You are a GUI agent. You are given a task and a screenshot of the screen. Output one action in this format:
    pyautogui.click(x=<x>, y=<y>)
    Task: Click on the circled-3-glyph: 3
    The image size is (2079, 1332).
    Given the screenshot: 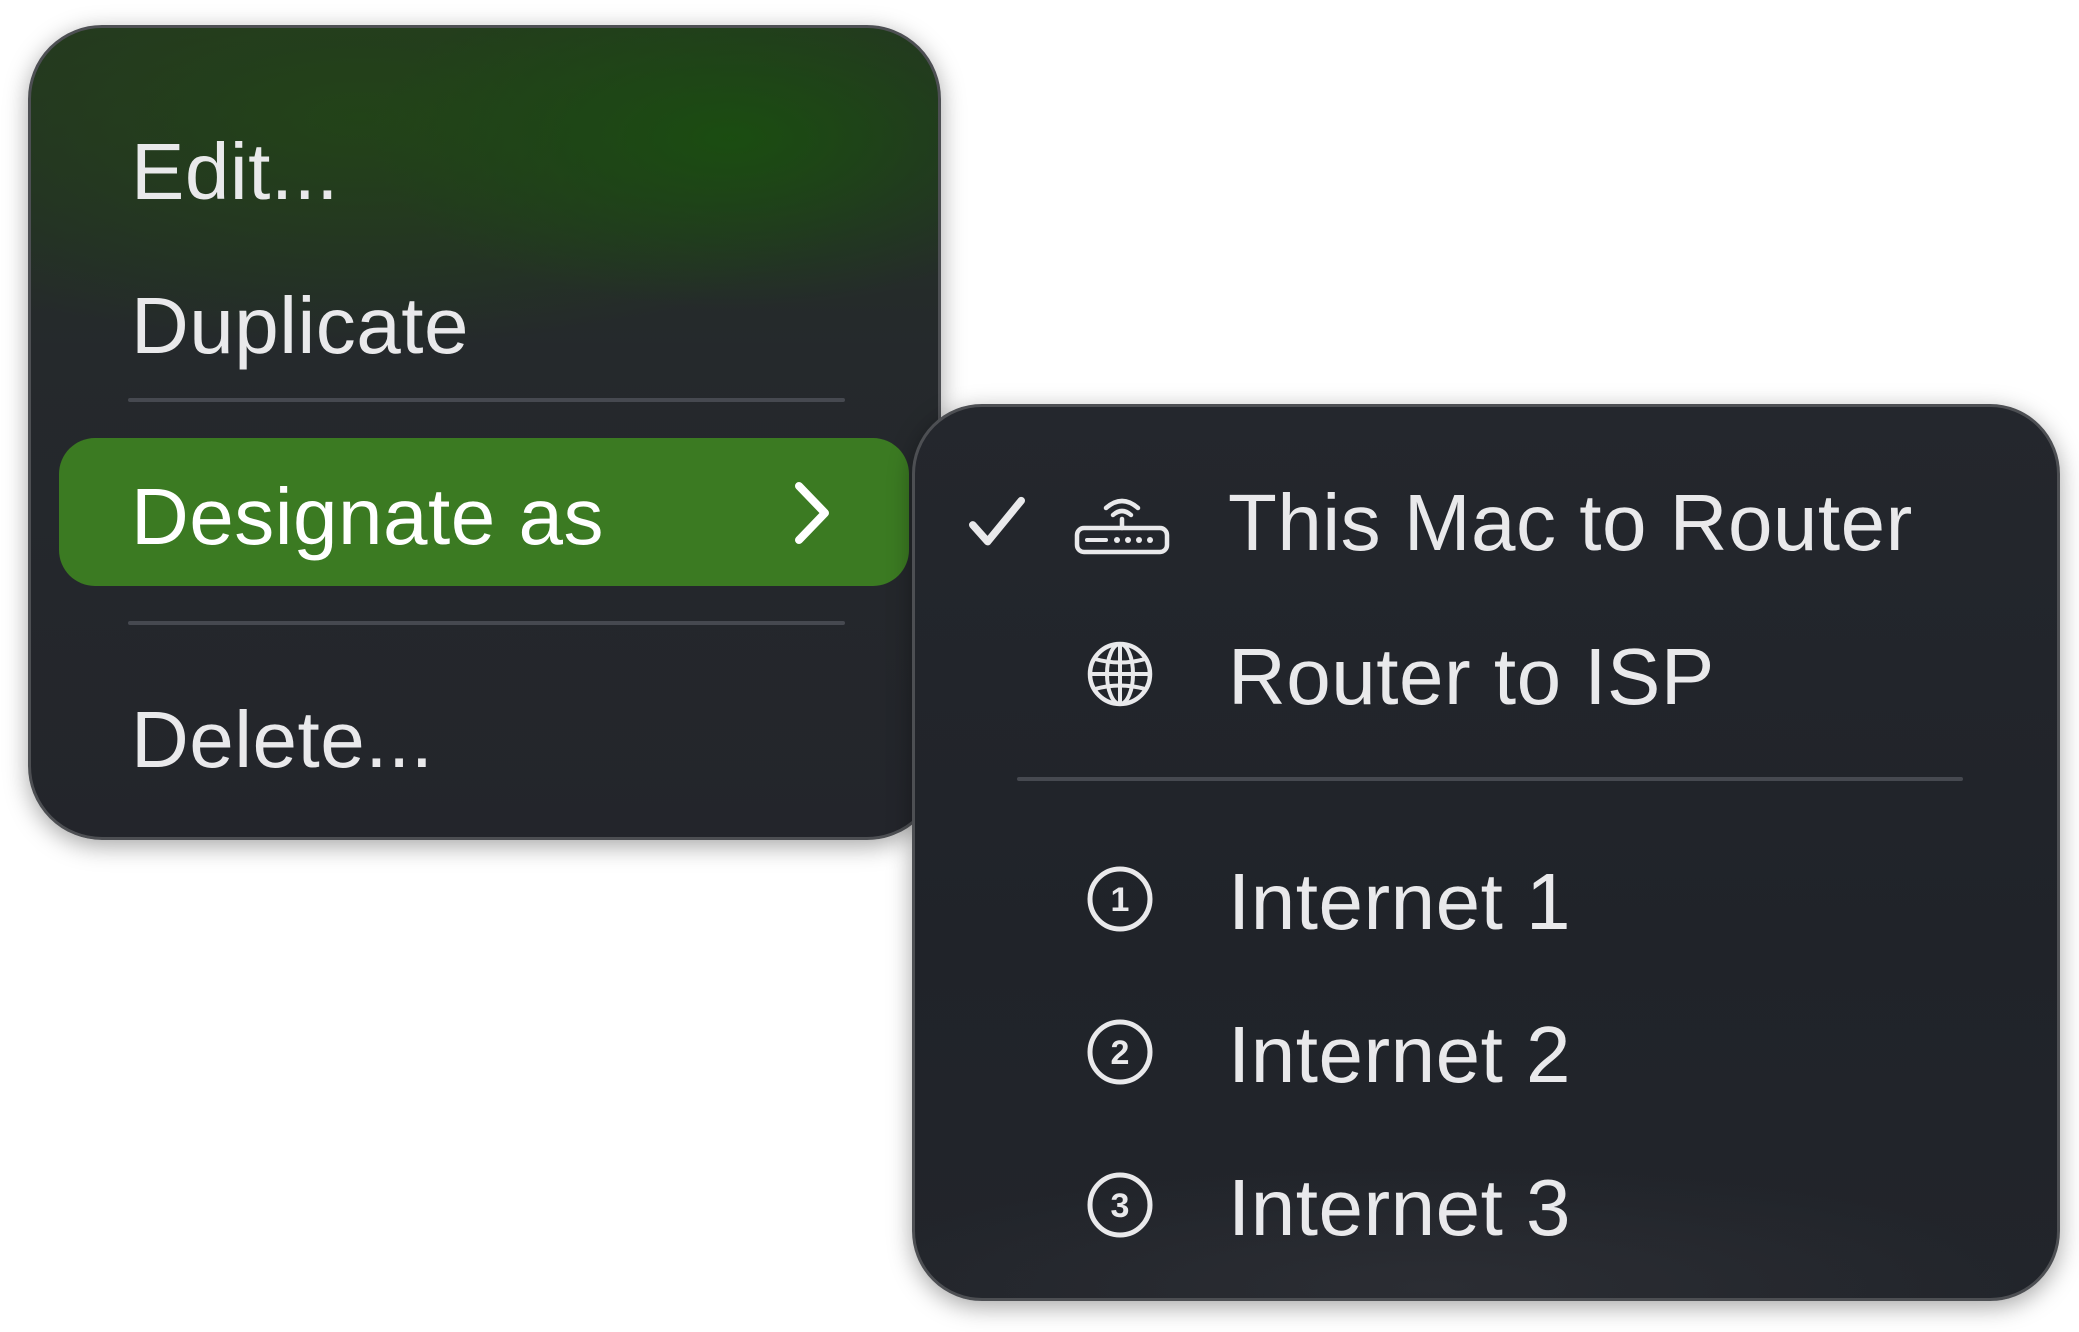 What is the action you would take?
    pyautogui.click(x=1120, y=1206)
    